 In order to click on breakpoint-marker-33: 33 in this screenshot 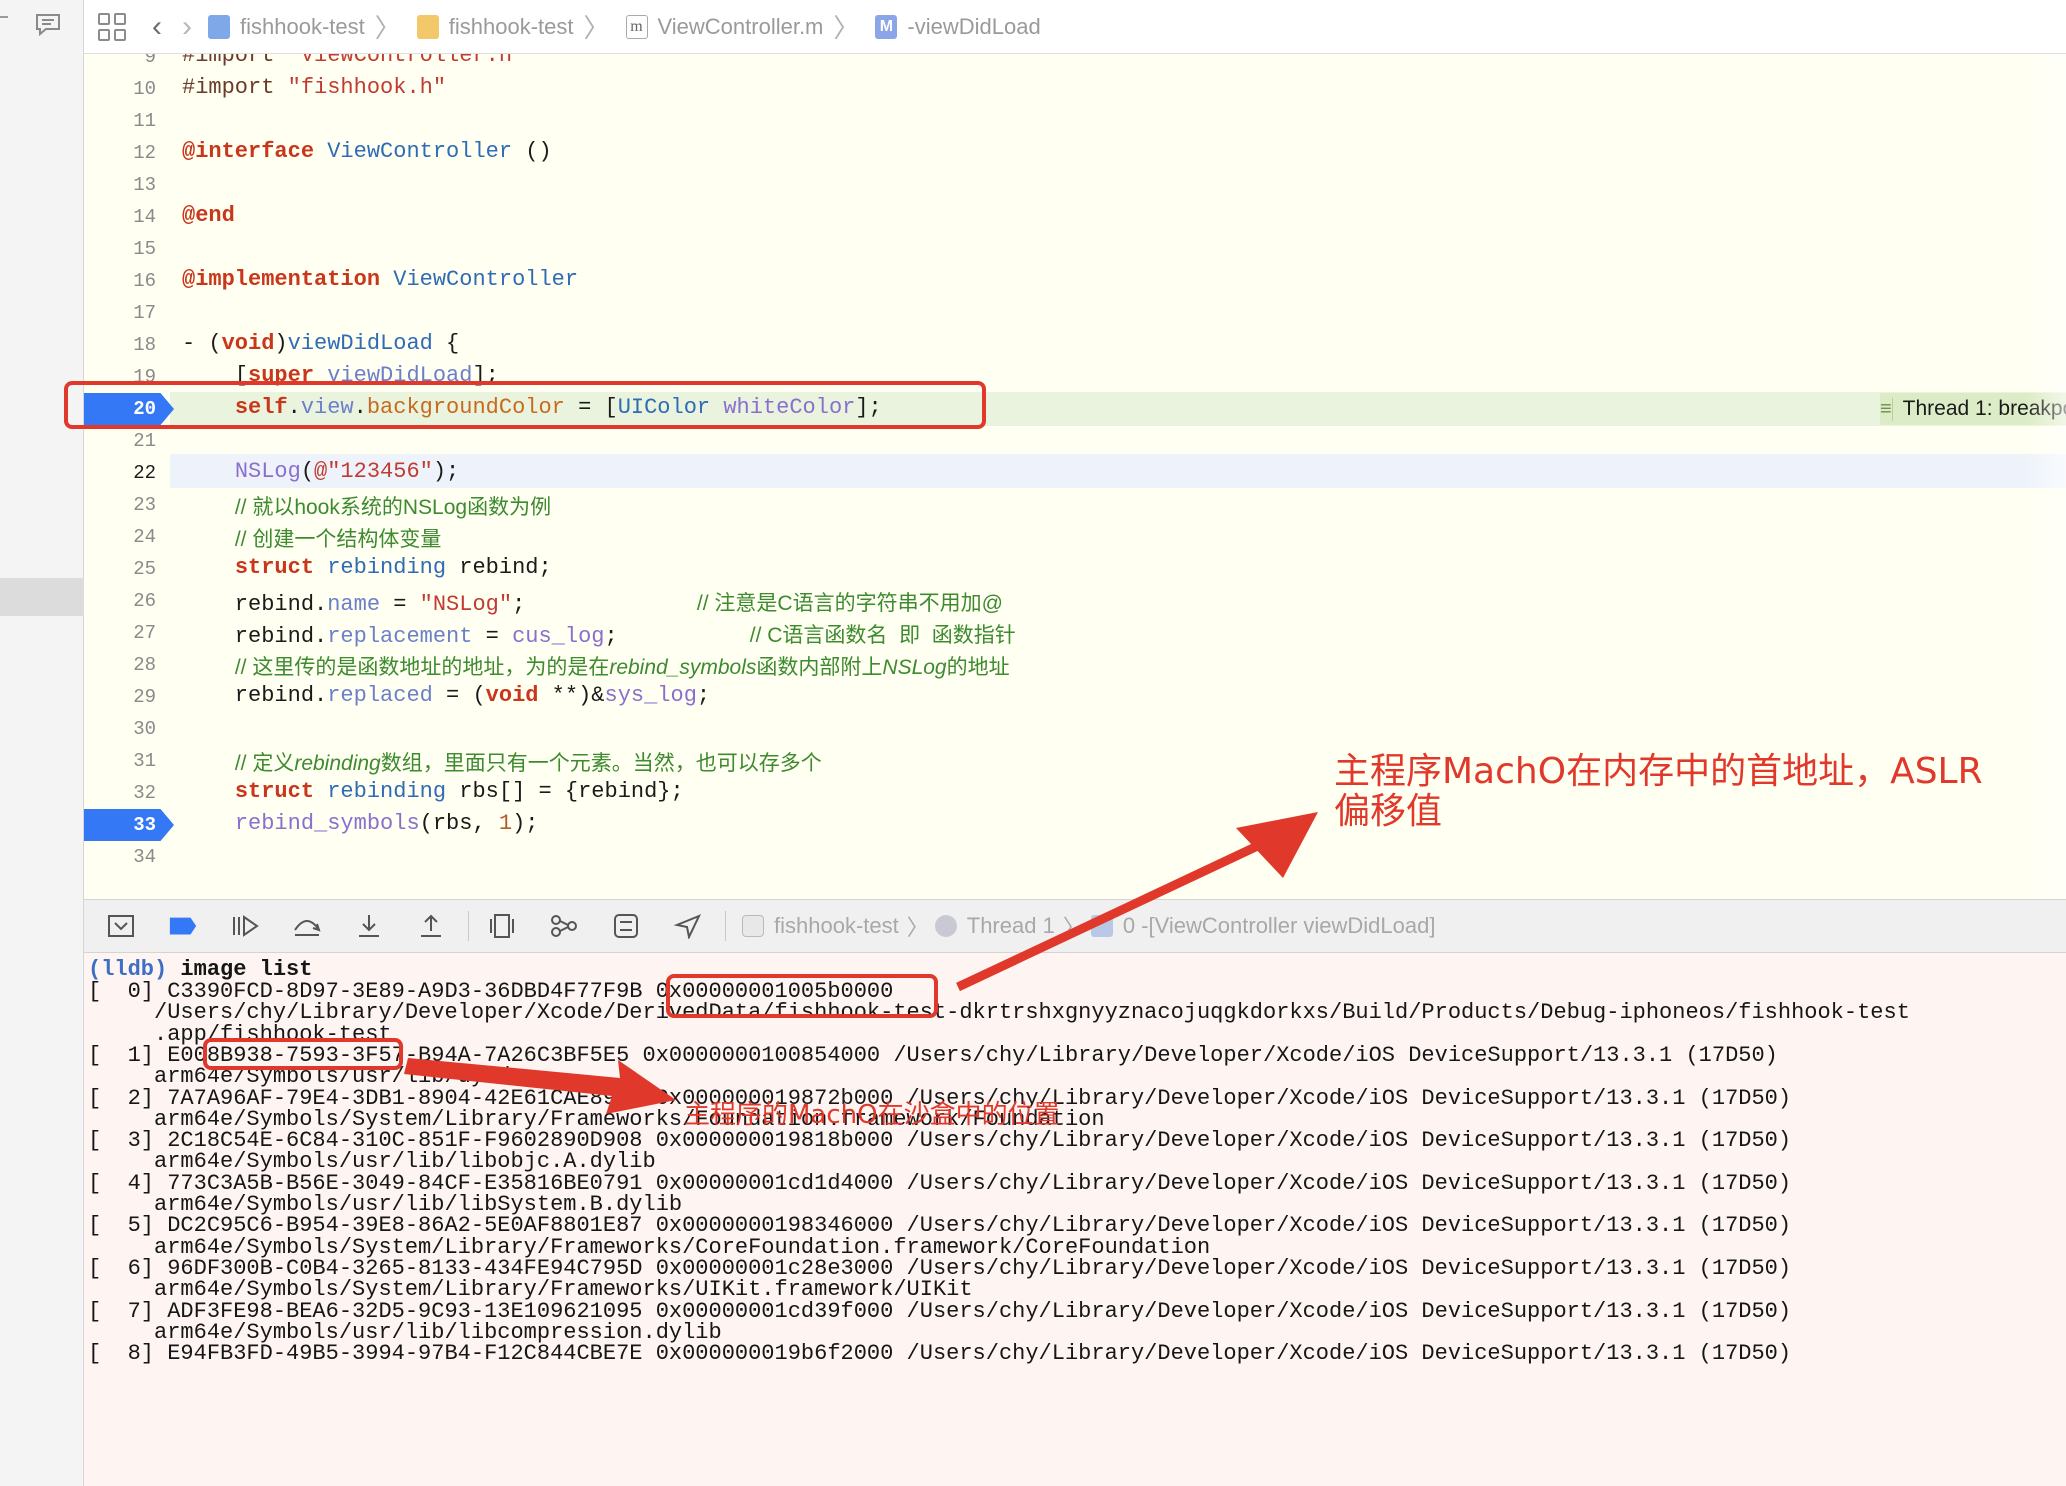, I will do `click(129, 825)`.